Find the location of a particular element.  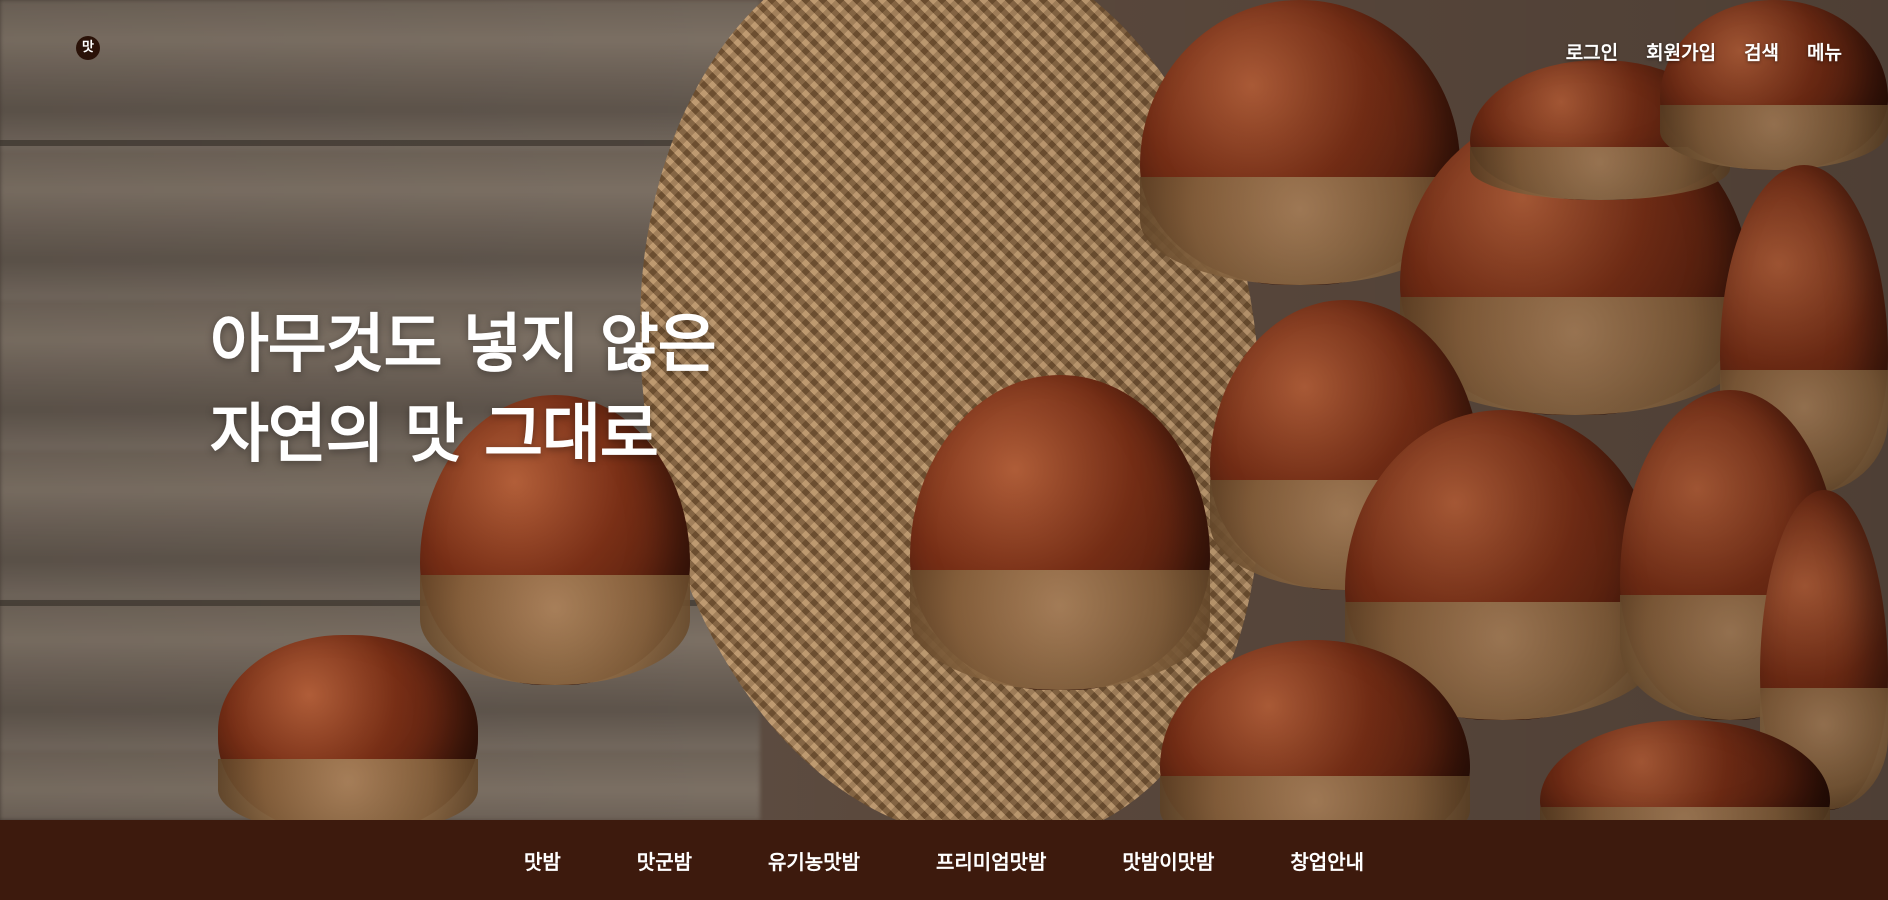

utility-nav: 로그인 회원가입 검색 메뉴 is located at coordinates (1704, 51).